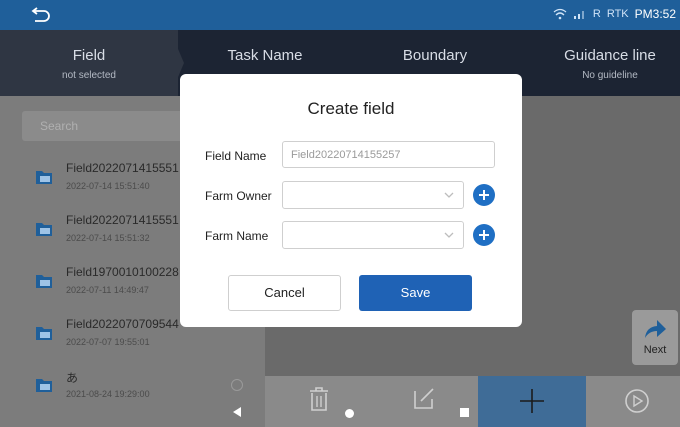 This screenshot has height=427, width=680. Describe the element at coordinates (132, 385) in the screenshot. I see `list-item: あ 2021-08-24 19:29:00` at that location.